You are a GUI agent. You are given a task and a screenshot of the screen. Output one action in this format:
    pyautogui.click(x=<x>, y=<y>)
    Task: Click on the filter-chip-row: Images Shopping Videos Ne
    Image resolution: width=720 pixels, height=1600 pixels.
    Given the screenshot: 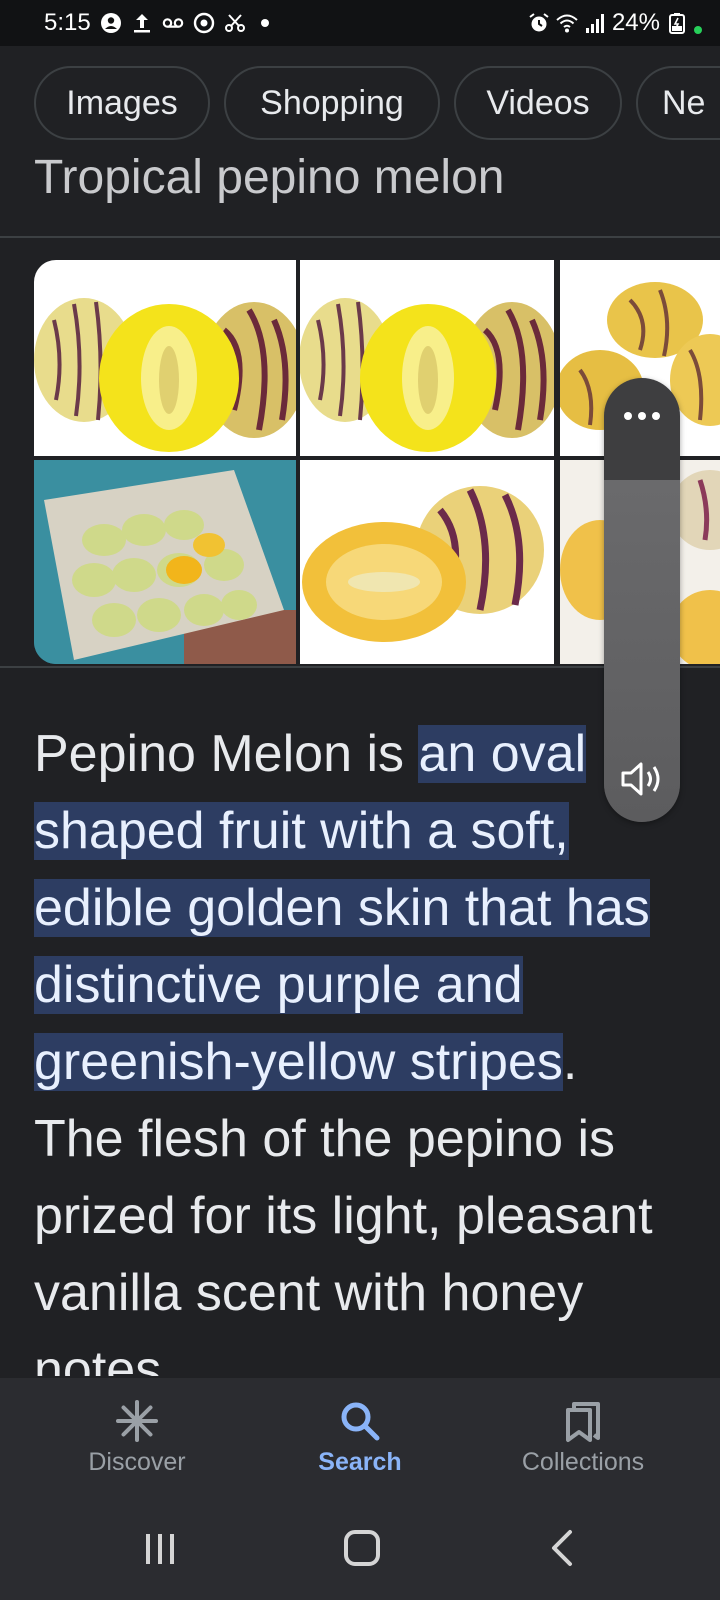 What is the action you would take?
    pyautogui.click(x=360, y=105)
    